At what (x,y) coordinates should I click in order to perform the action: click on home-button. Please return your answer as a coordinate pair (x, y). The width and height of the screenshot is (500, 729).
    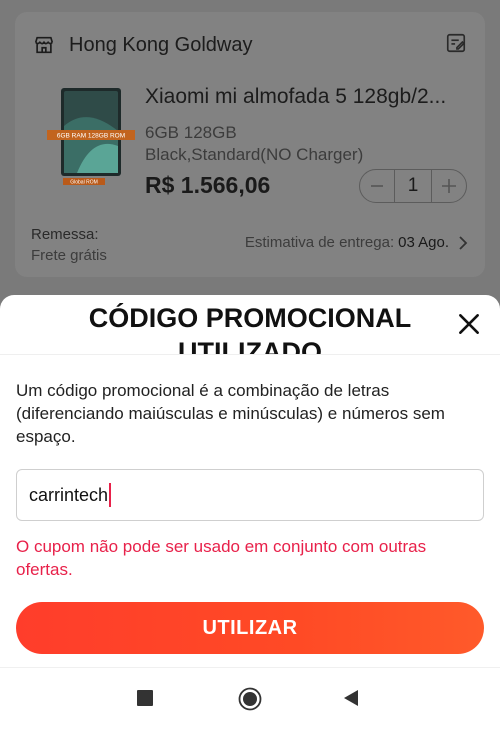
    Looking at the image, I should click on (250, 699).